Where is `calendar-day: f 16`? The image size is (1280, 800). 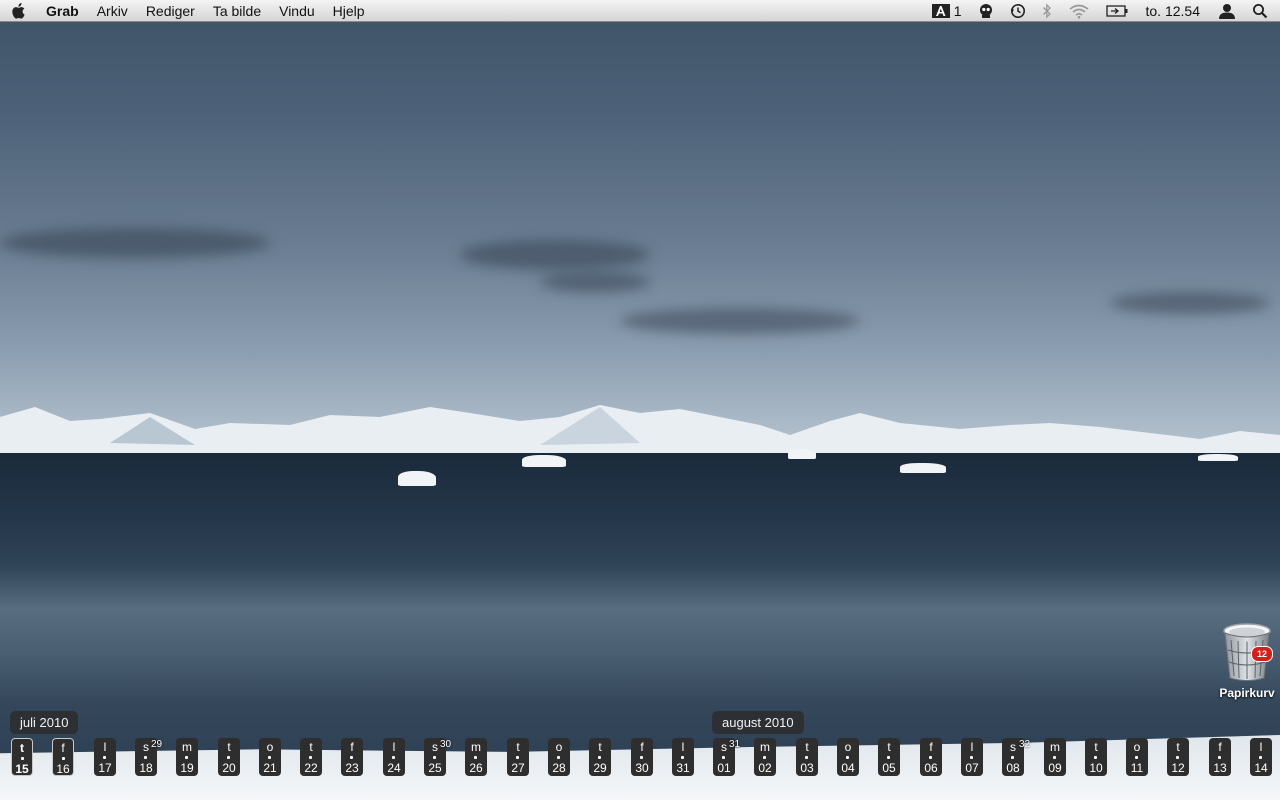 calendar-day: f 16 is located at coordinates (63, 757).